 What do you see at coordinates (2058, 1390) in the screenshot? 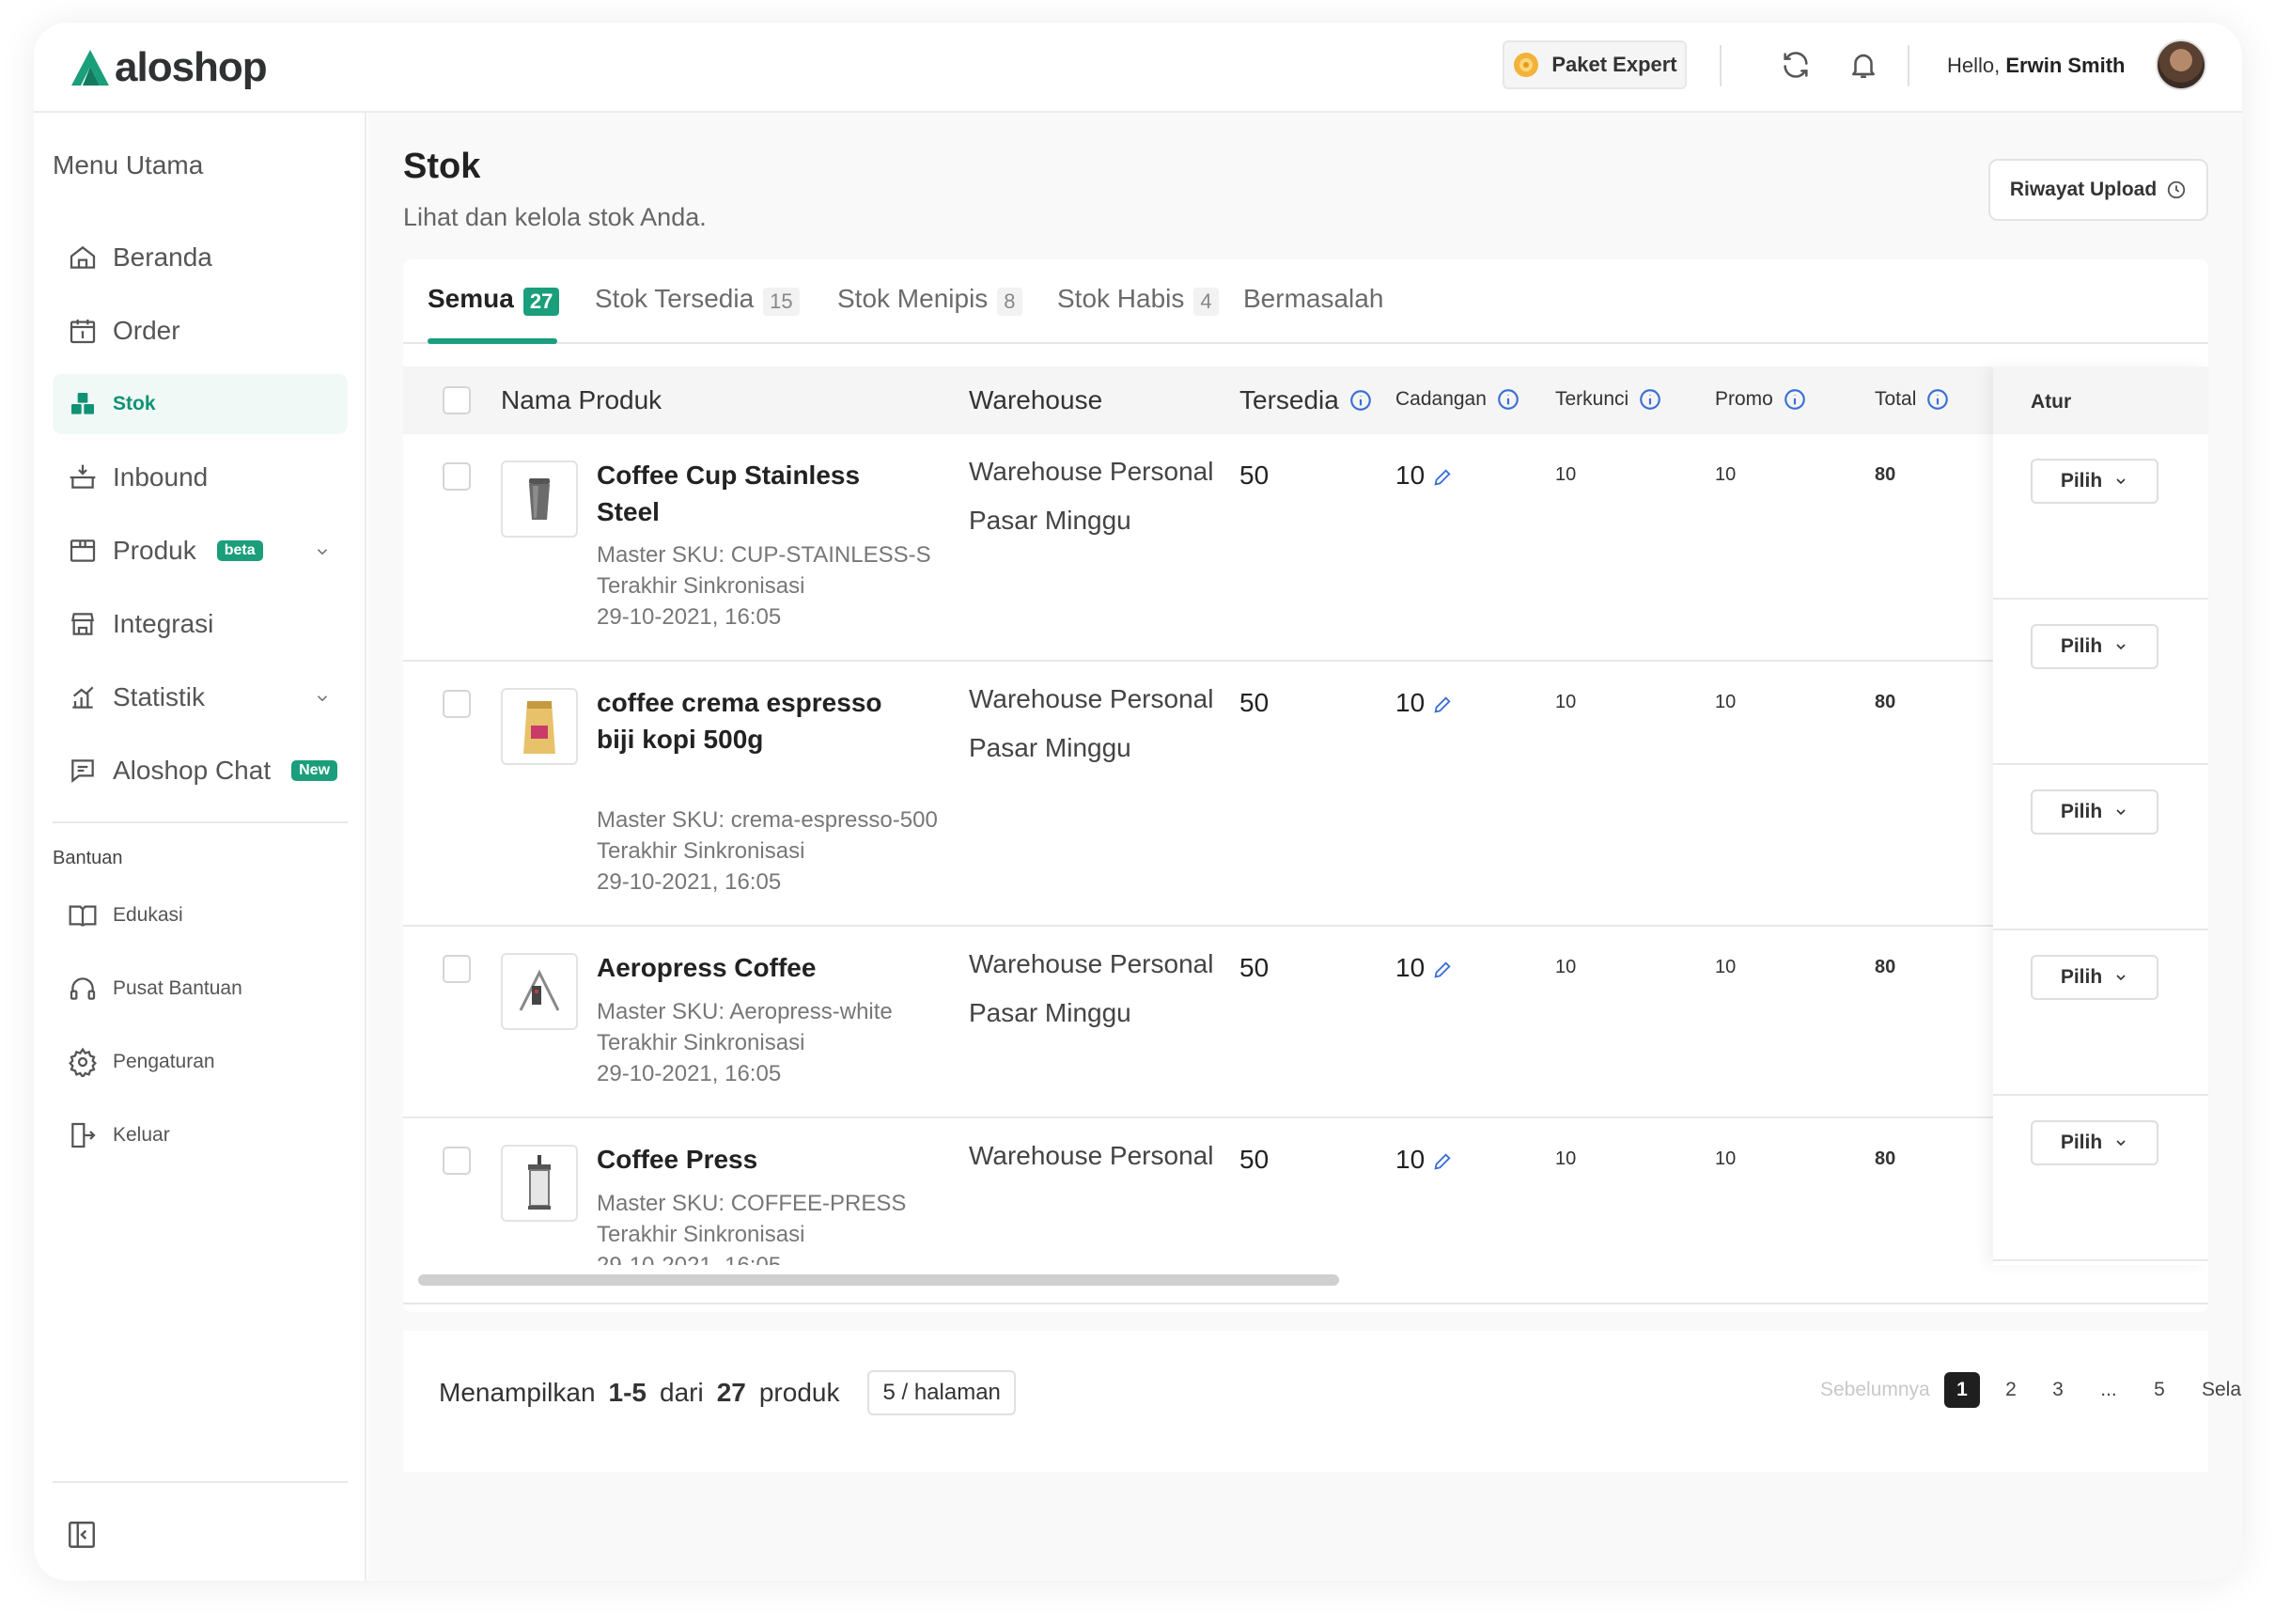
I see `page-number-3: 3` at bounding box center [2058, 1390].